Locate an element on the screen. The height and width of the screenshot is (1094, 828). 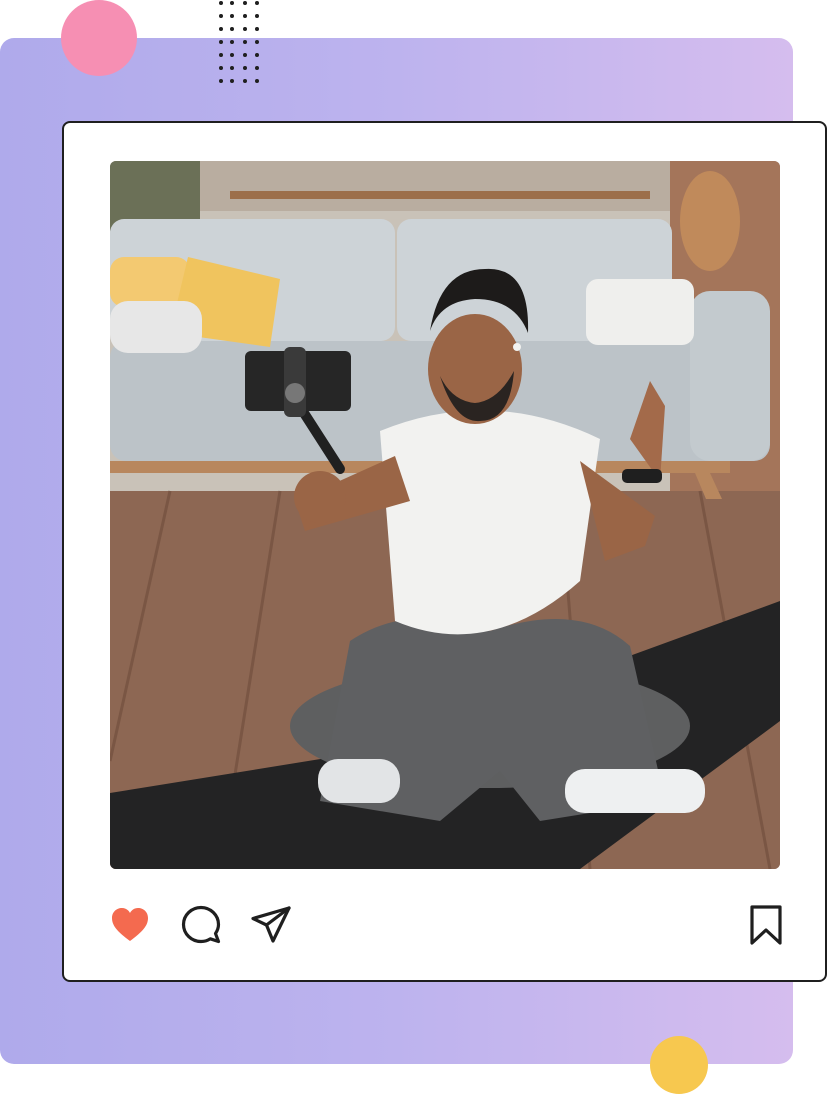
decorative-dot-grid is located at coordinates (239, 42).